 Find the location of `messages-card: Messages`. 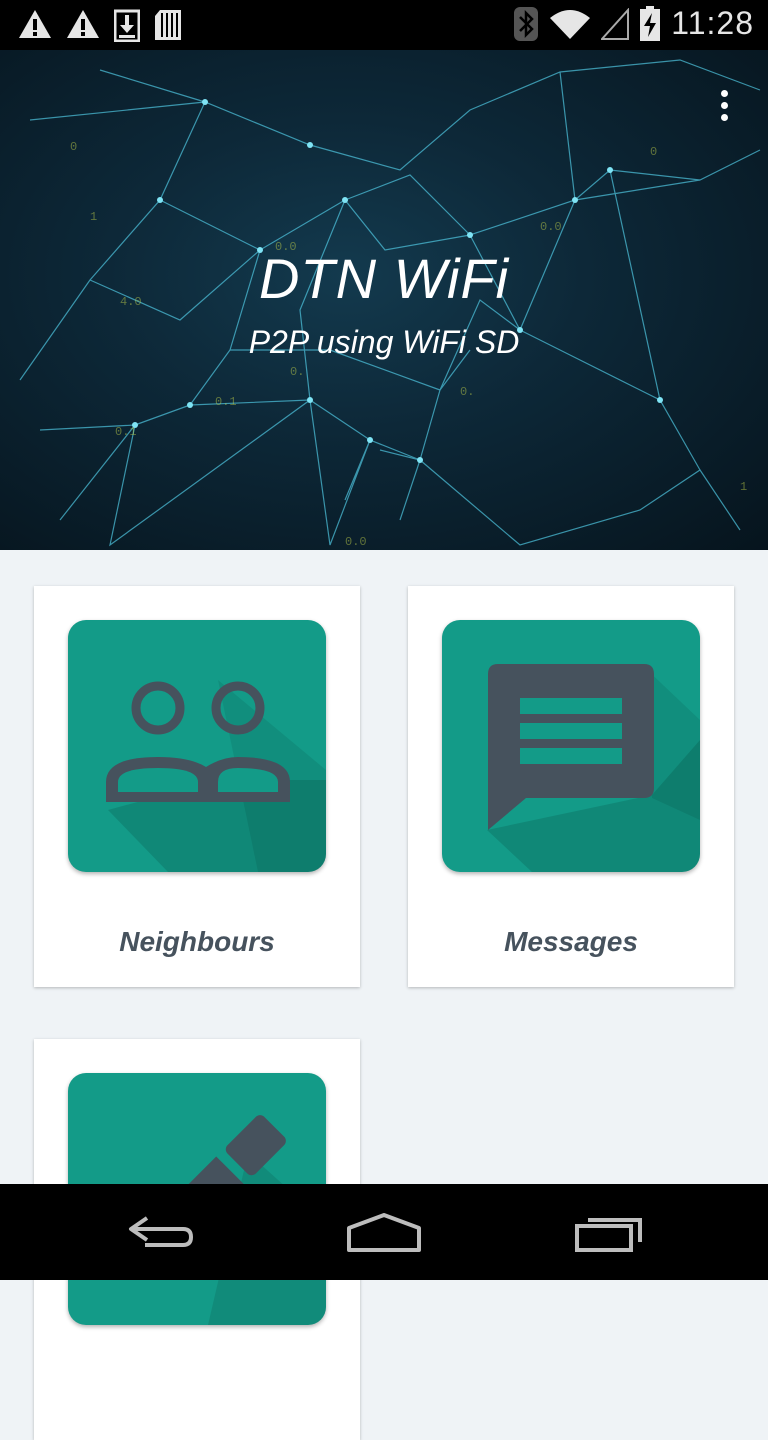

messages-card: Messages is located at coordinates (571, 786).